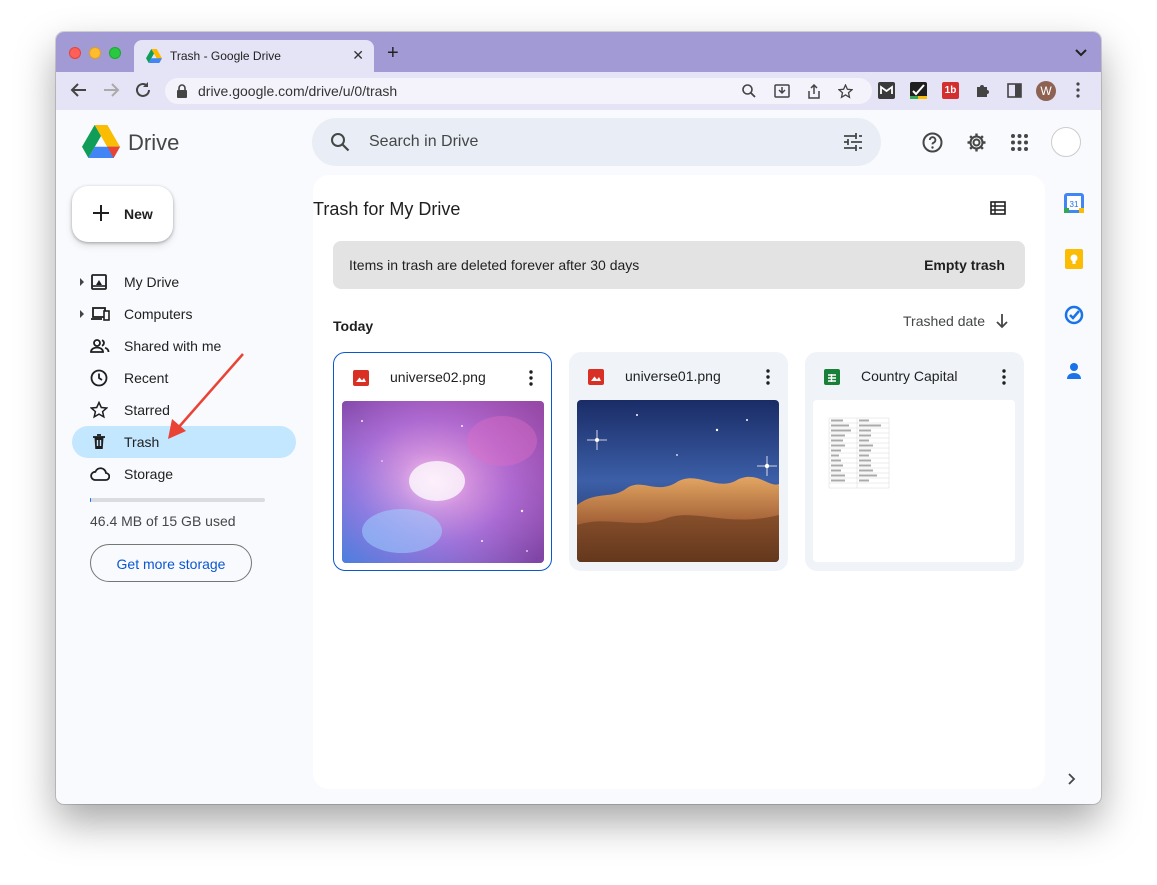 This screenshot has width=1157, height=885. Describe the element at coordinates (100, 348) in the screenshot. I see `shared-icon` at that location.